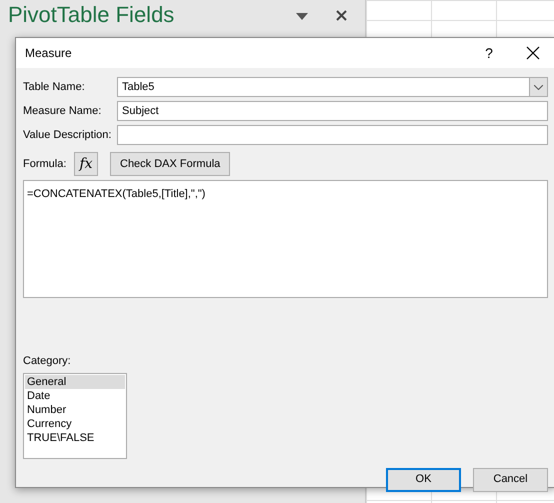  What do you see at coordinates (538, 87) in the screenshot?
I see `chevron-down-icon` at bounding box center [538, 87].